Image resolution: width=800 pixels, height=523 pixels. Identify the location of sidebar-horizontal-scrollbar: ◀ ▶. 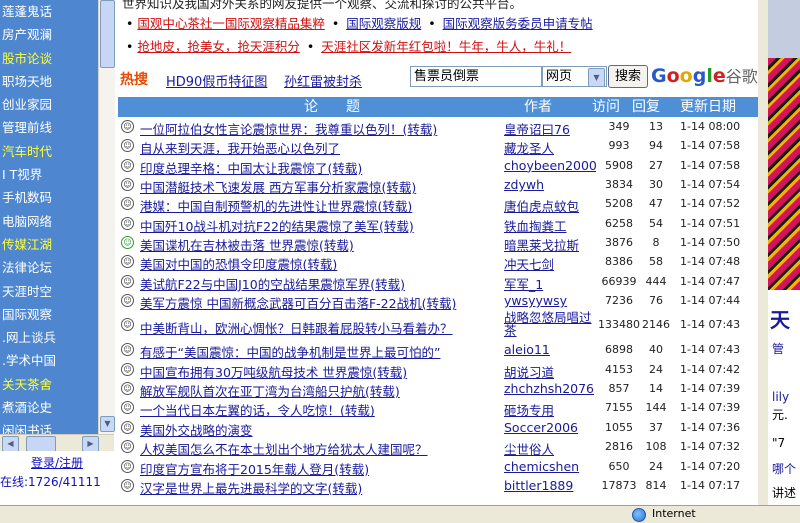
(57, 443).